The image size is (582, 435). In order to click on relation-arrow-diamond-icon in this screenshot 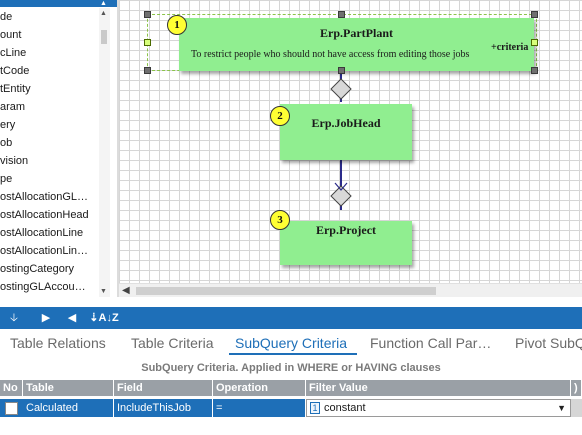, I will do `click(341, 195)`.